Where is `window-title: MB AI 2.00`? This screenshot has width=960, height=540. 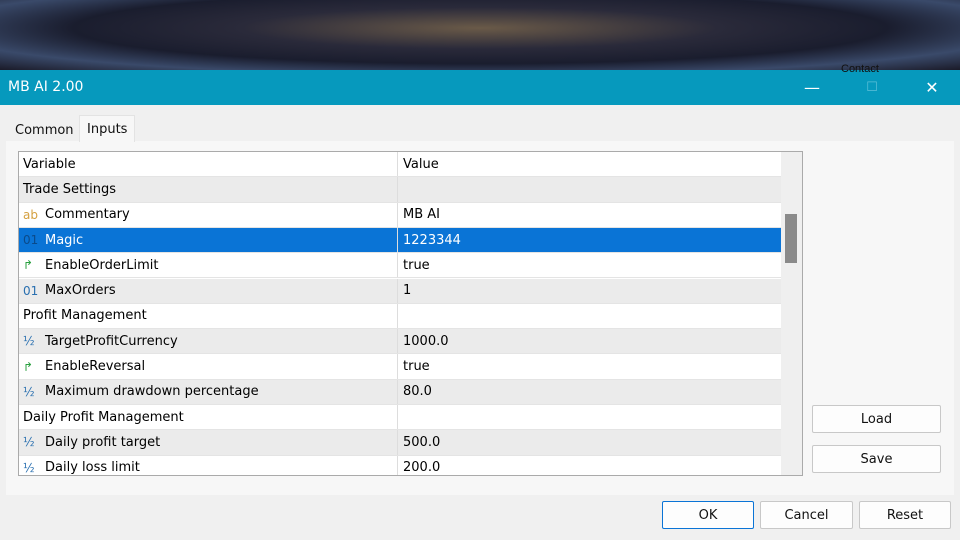 window-title: MB AI 2.00 is located at coordinates (46, 87).